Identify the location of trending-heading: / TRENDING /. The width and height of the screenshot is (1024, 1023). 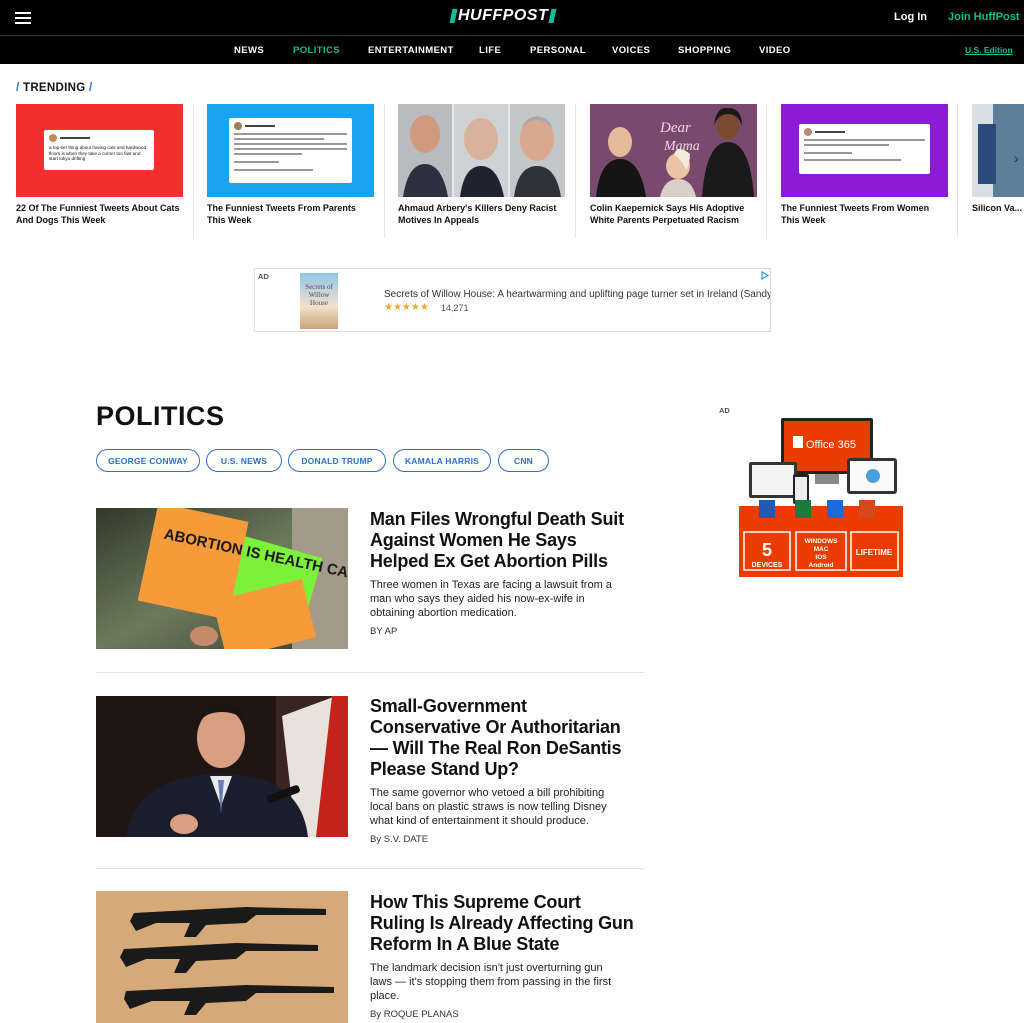
(54, 88).